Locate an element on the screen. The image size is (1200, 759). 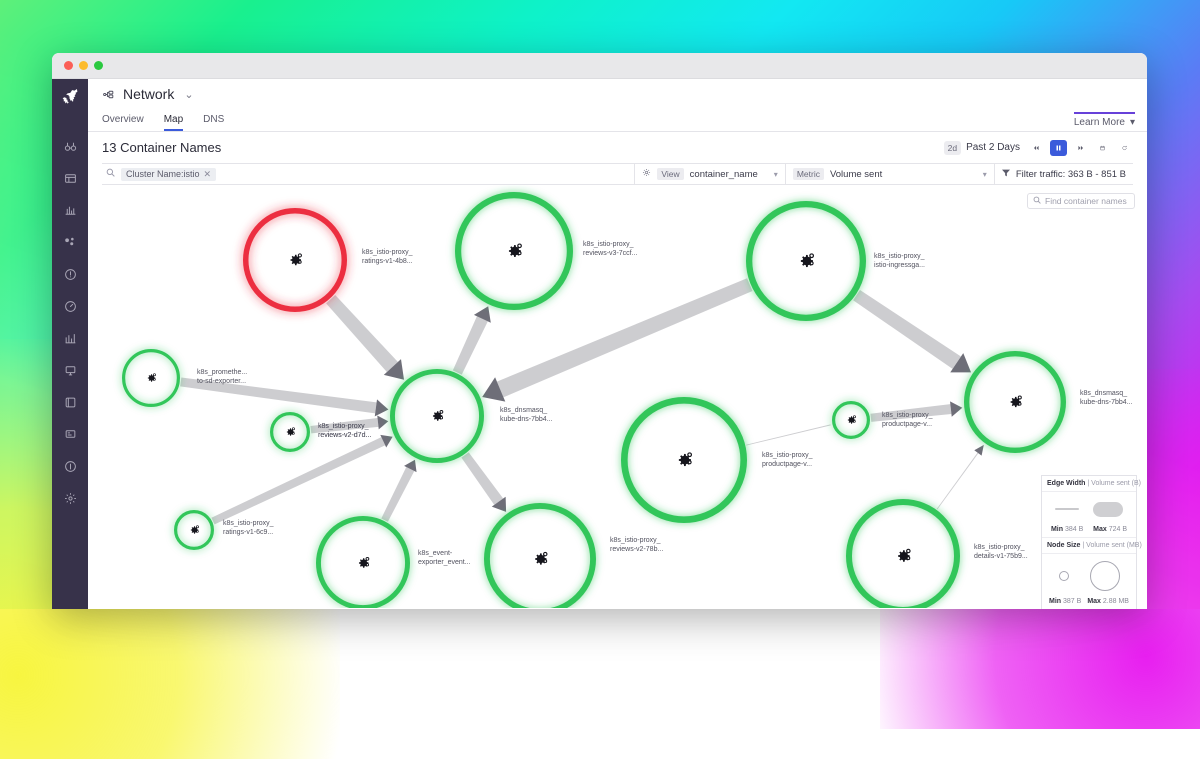
edge-width-swatches is located at coordinates (1089, 509).